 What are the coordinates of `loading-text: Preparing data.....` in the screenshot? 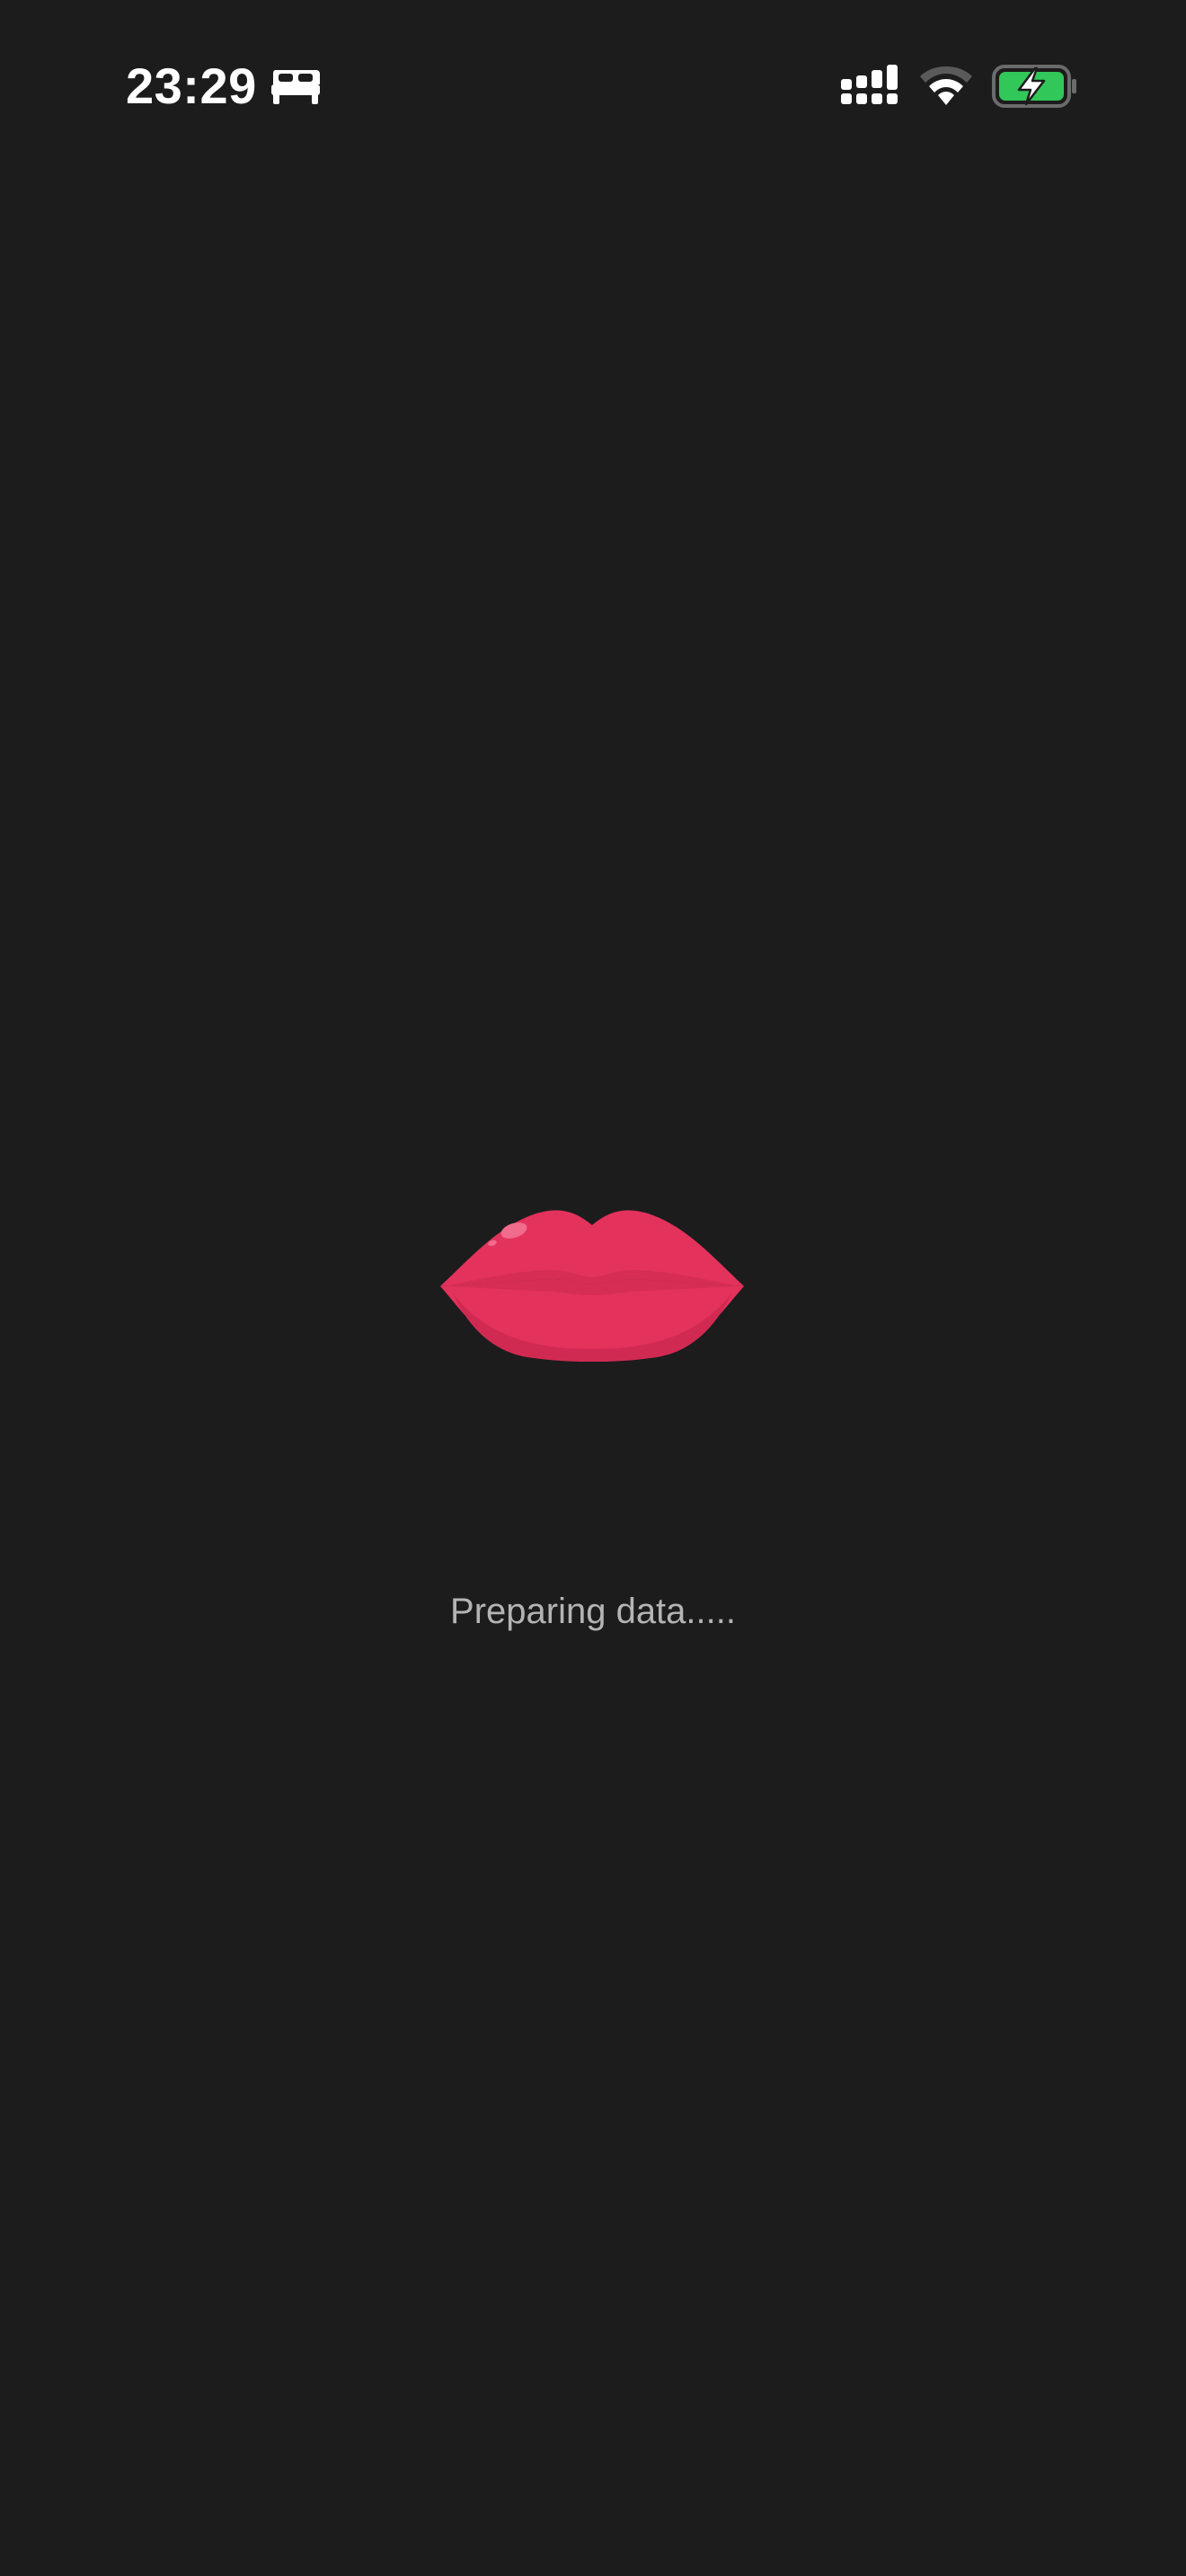 It's located at (593, 1611).